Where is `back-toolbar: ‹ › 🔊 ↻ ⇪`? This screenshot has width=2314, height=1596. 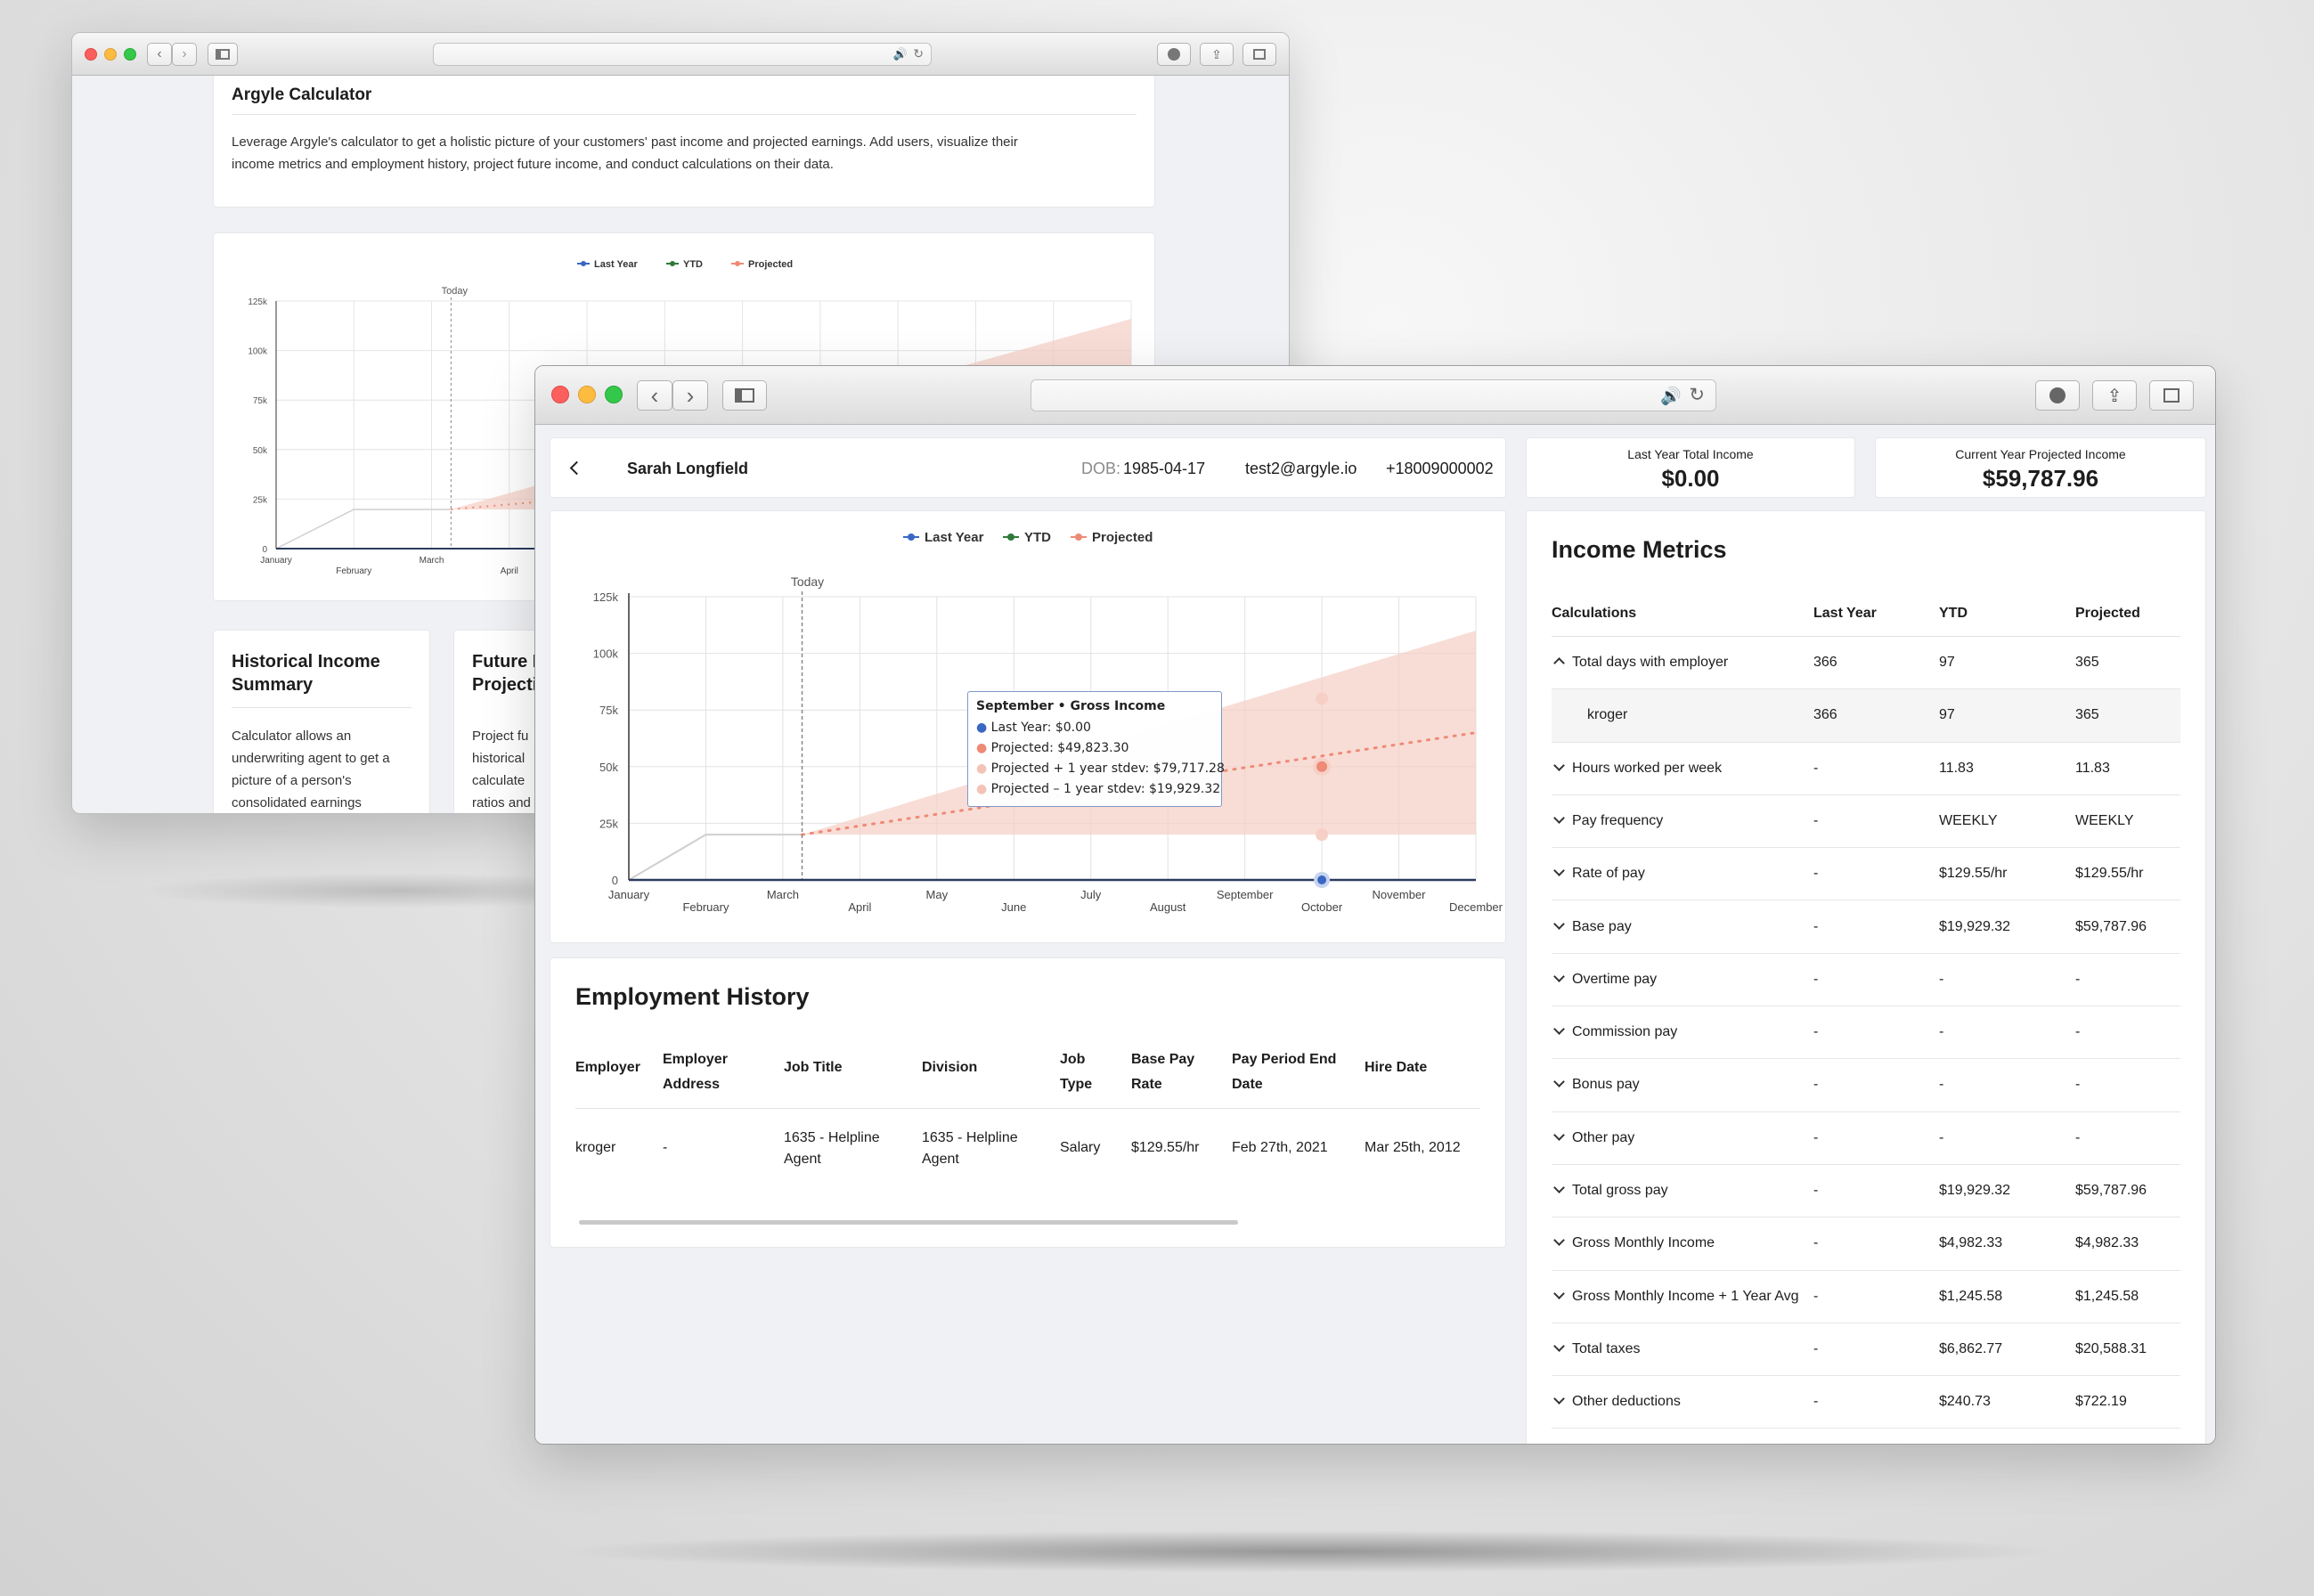 back-toolbar: ‹ › 🔊 ↻ ⇪ is located at coordinates (680, 54).